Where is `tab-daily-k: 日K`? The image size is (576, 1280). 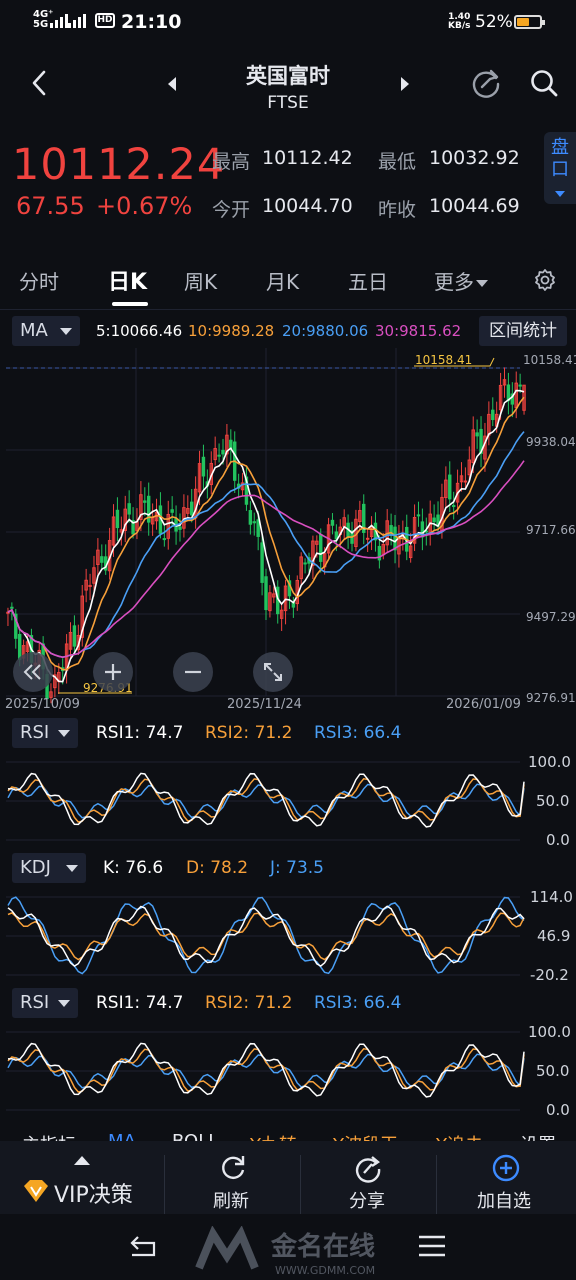 tab-daily-k: 日K is located at coordinates (127, 280).